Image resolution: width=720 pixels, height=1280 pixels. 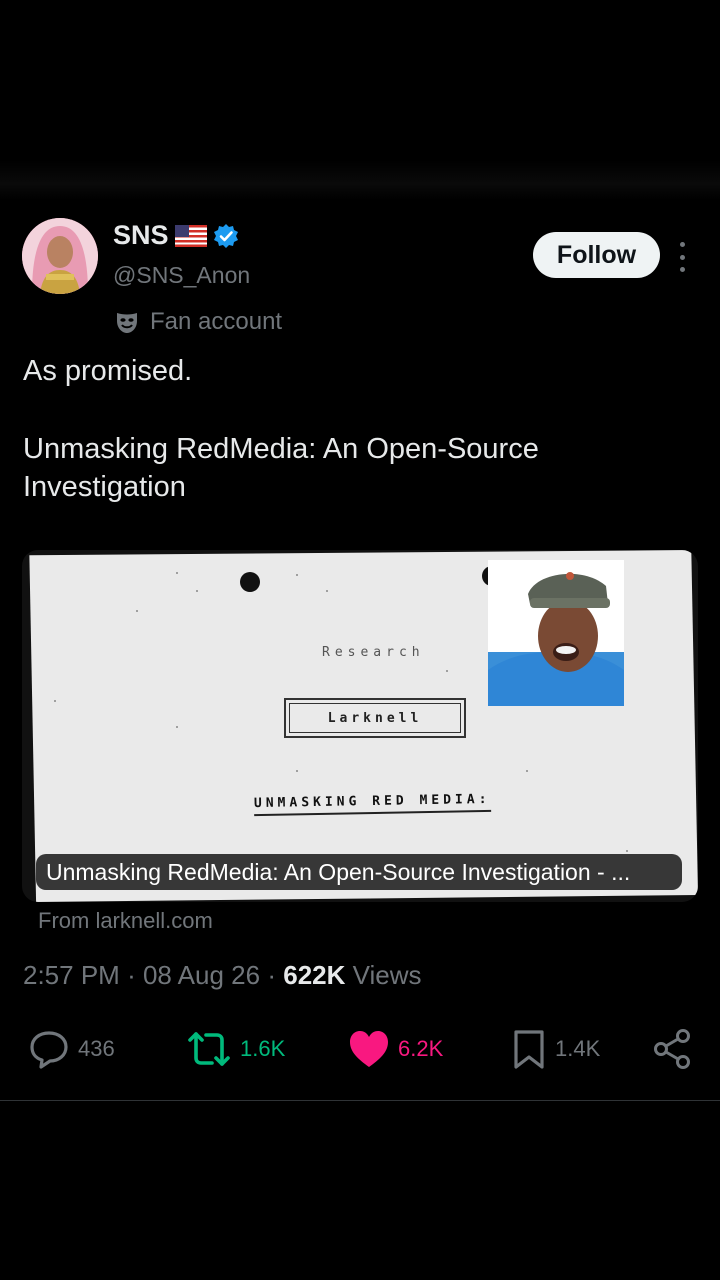 I want to click on views-label: Views, so click(x=387, y=975).